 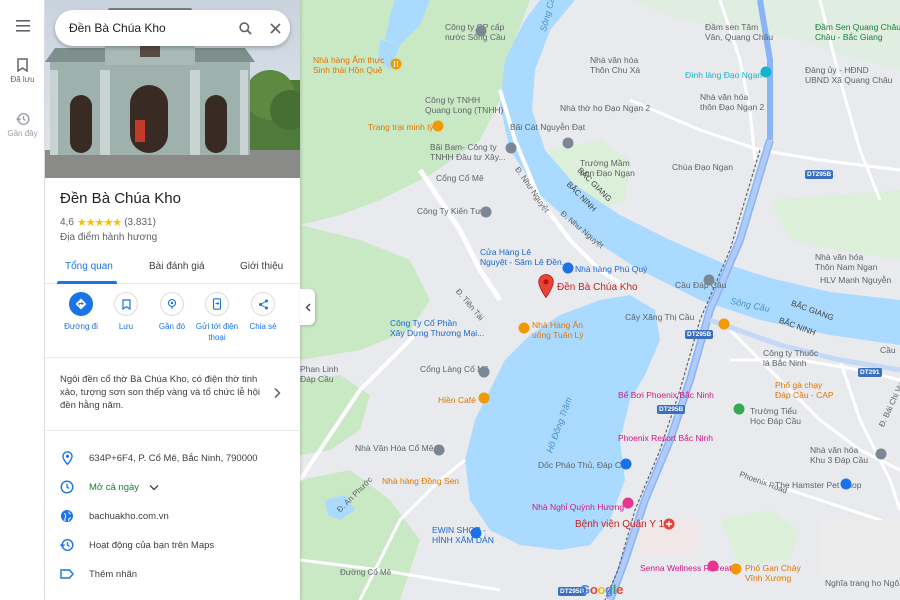 I want to click on poi-cau-dap-cau: Cầu Đáp Cầu, so click(x=701, y=285).